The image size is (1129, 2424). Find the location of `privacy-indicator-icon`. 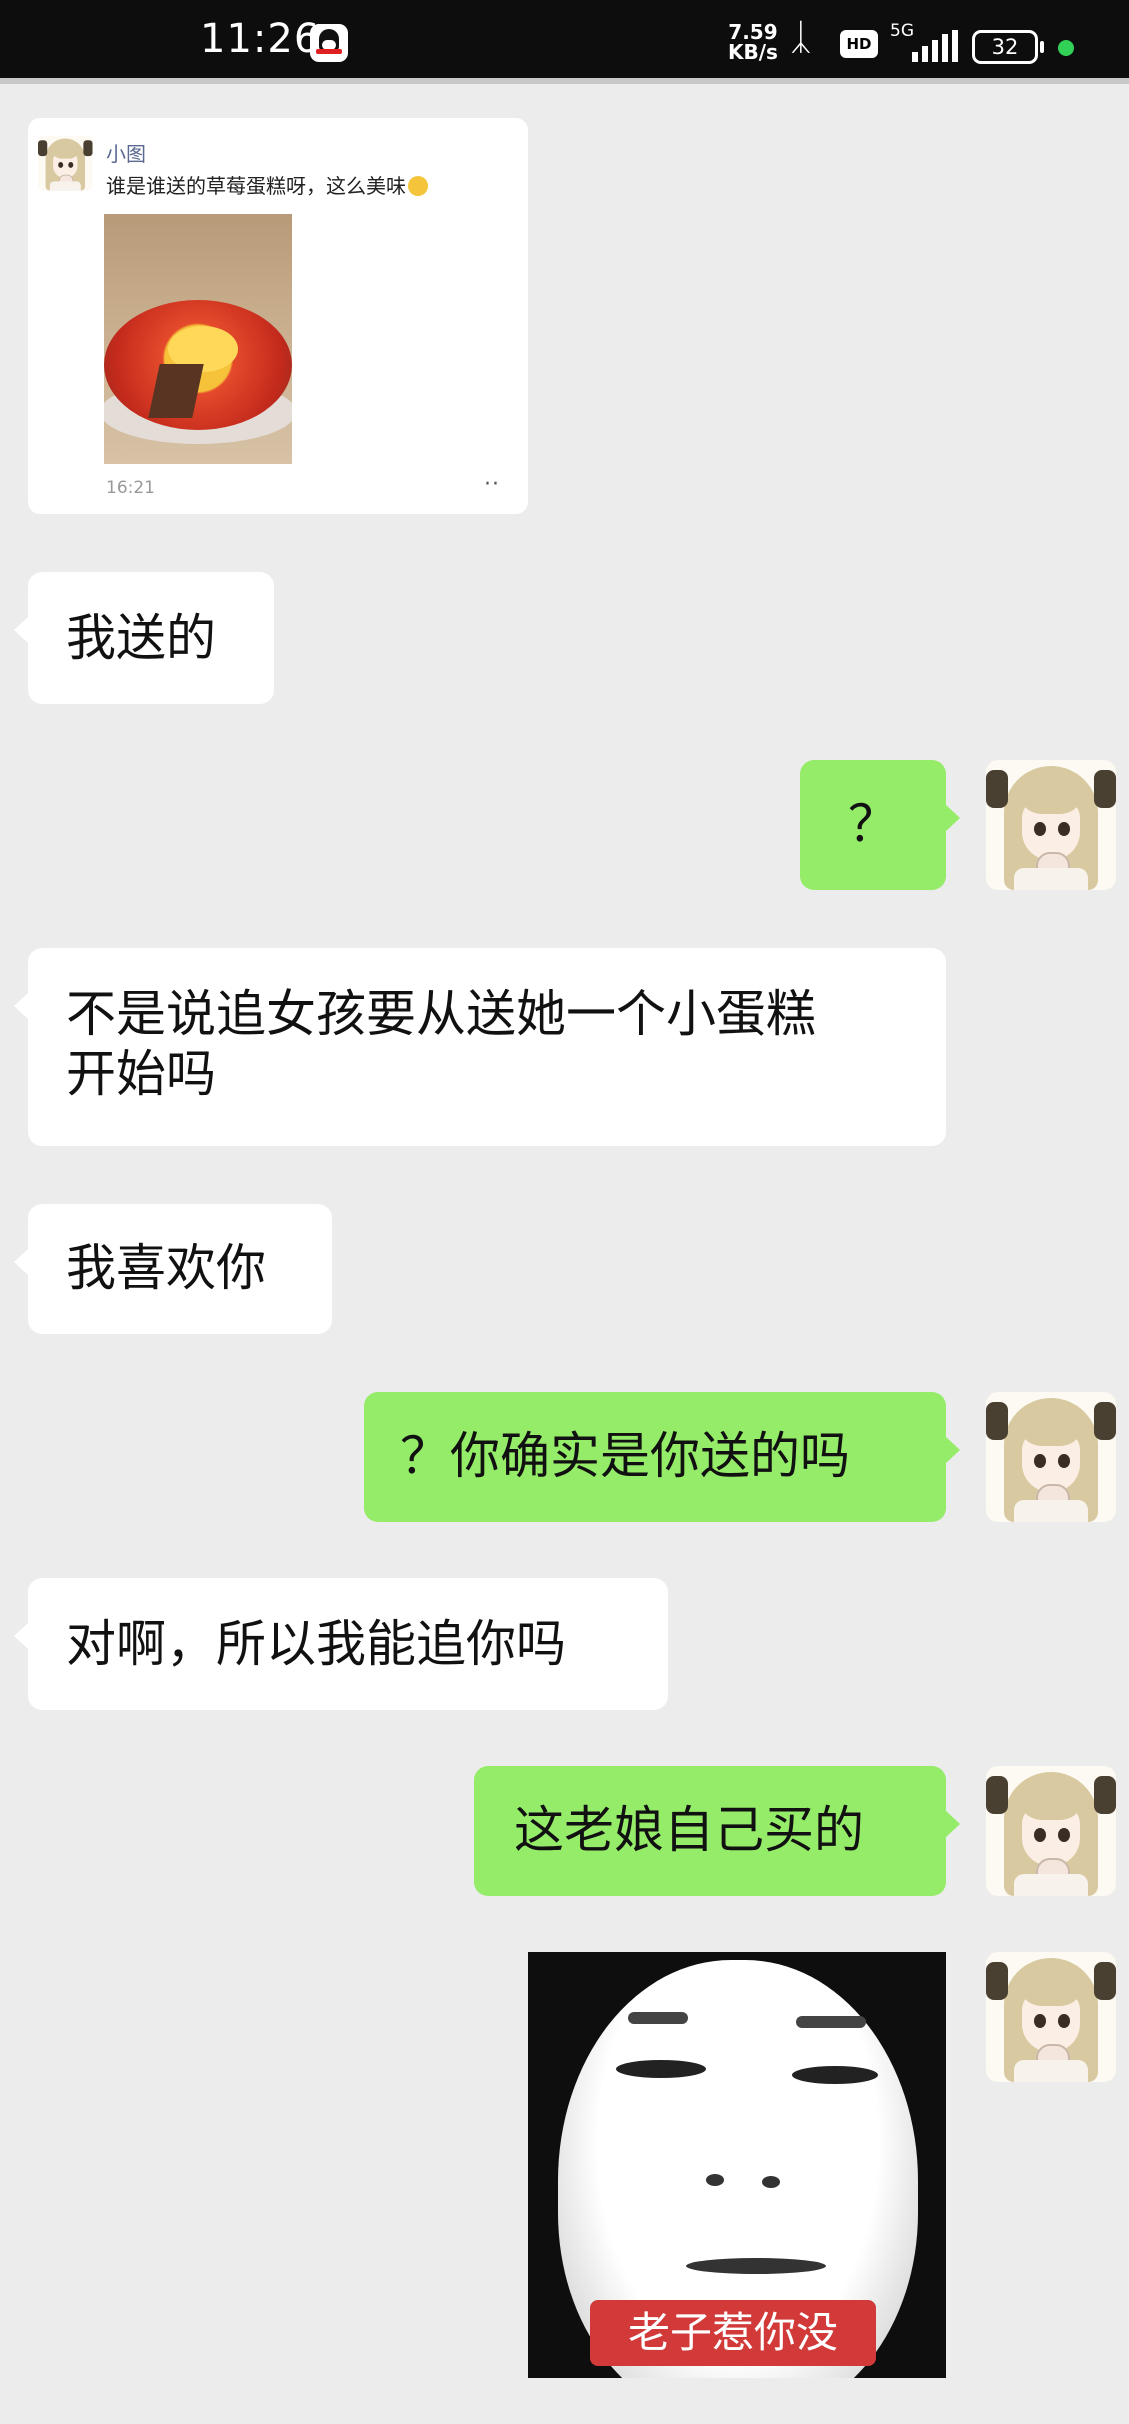

privacy-indicator-icon is located at coordinates (1066, 48).